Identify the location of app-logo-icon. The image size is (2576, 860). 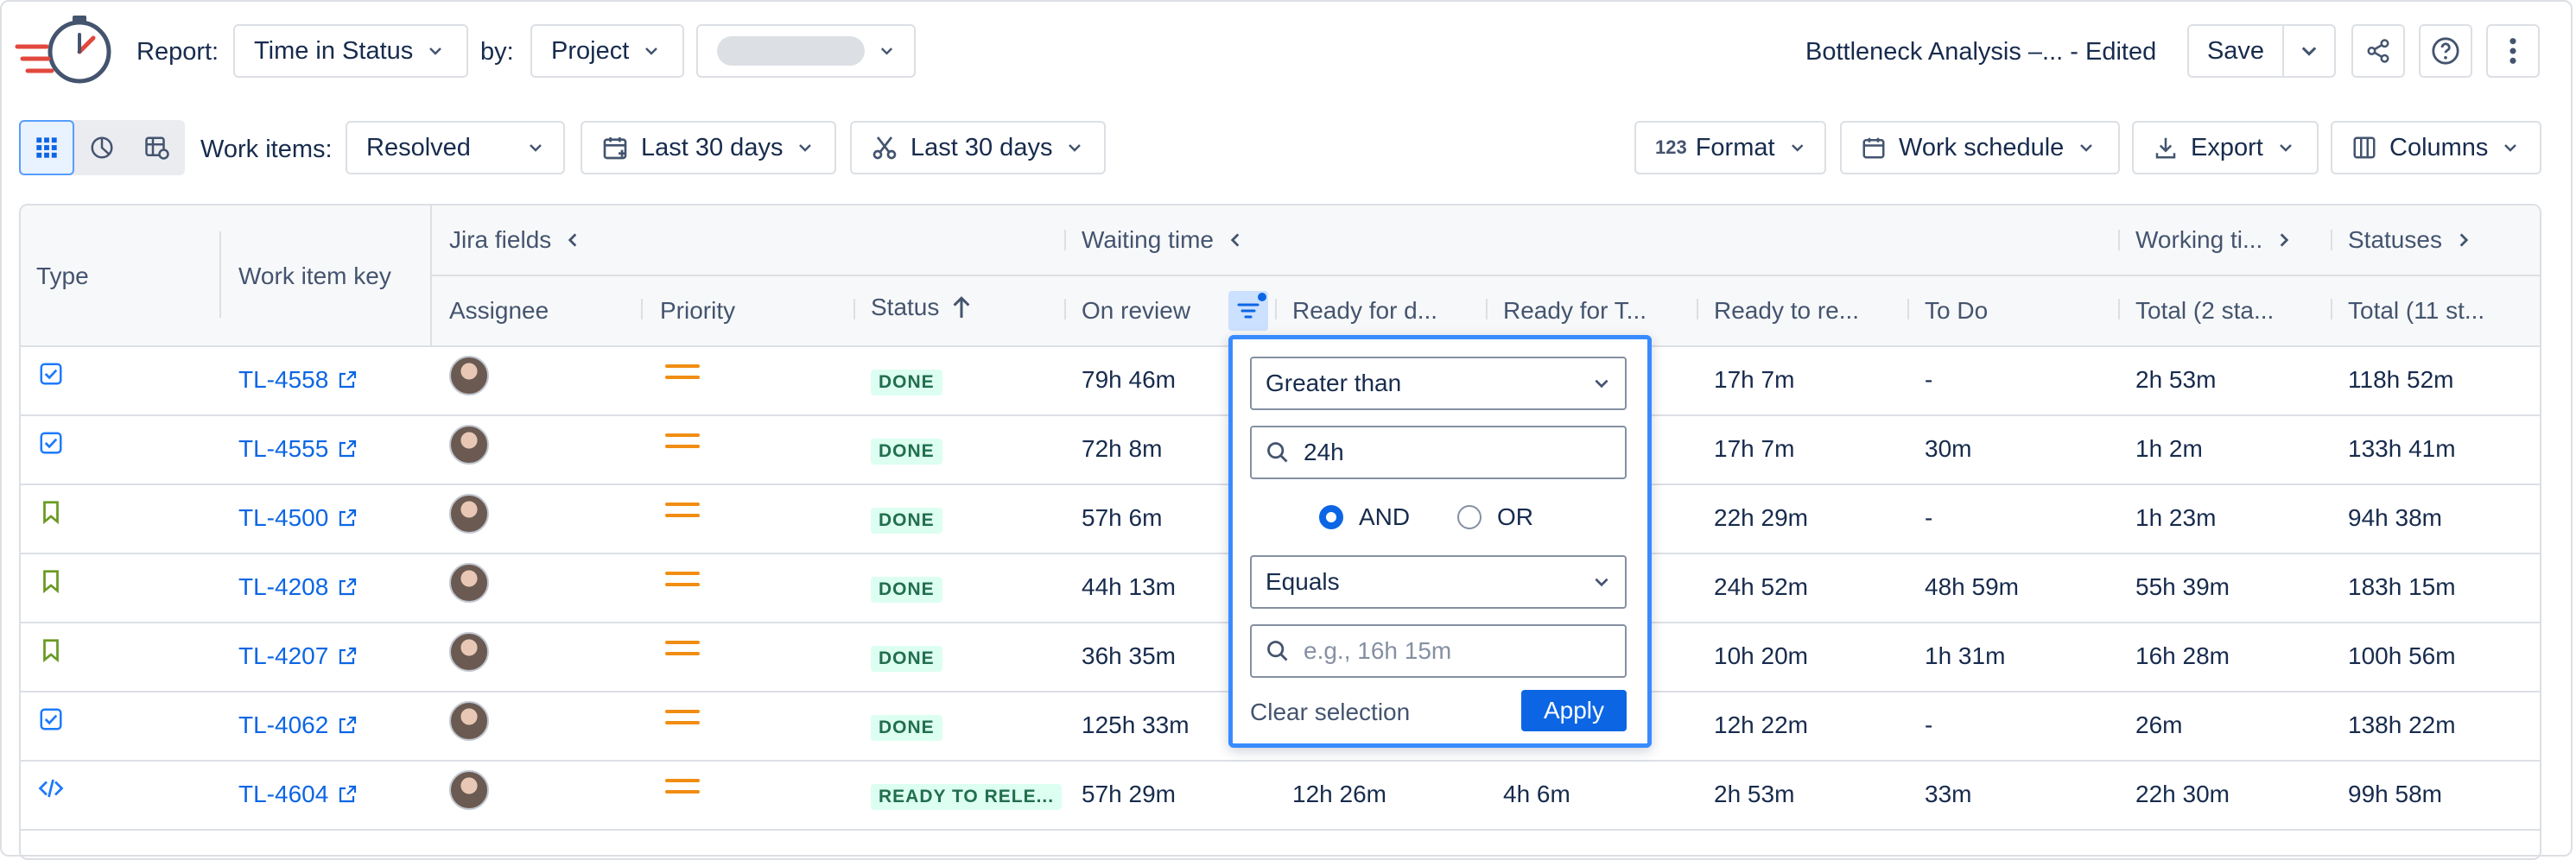
(63, 50).